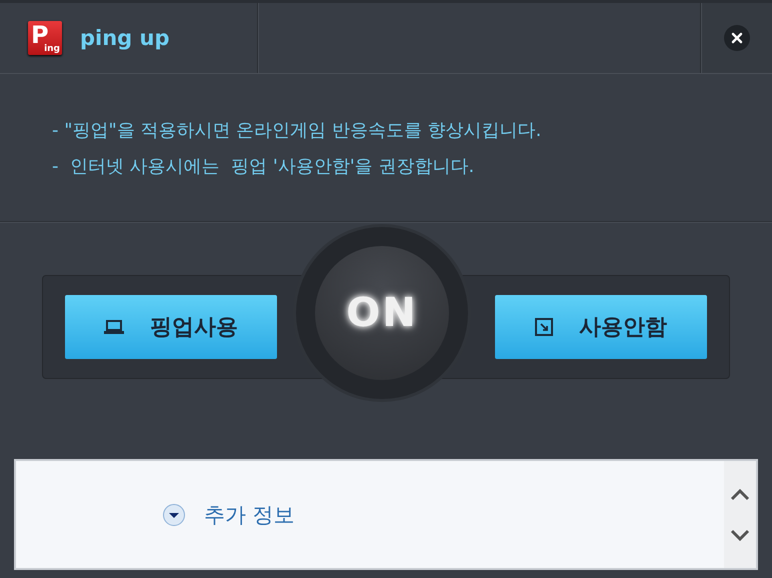 The width and height of the screenshot is (772, 578). I want to click on info-text: - "핑업"을 적용하시면 온라인게임 반응속도를 향상시킵니다., so click(297, 130).